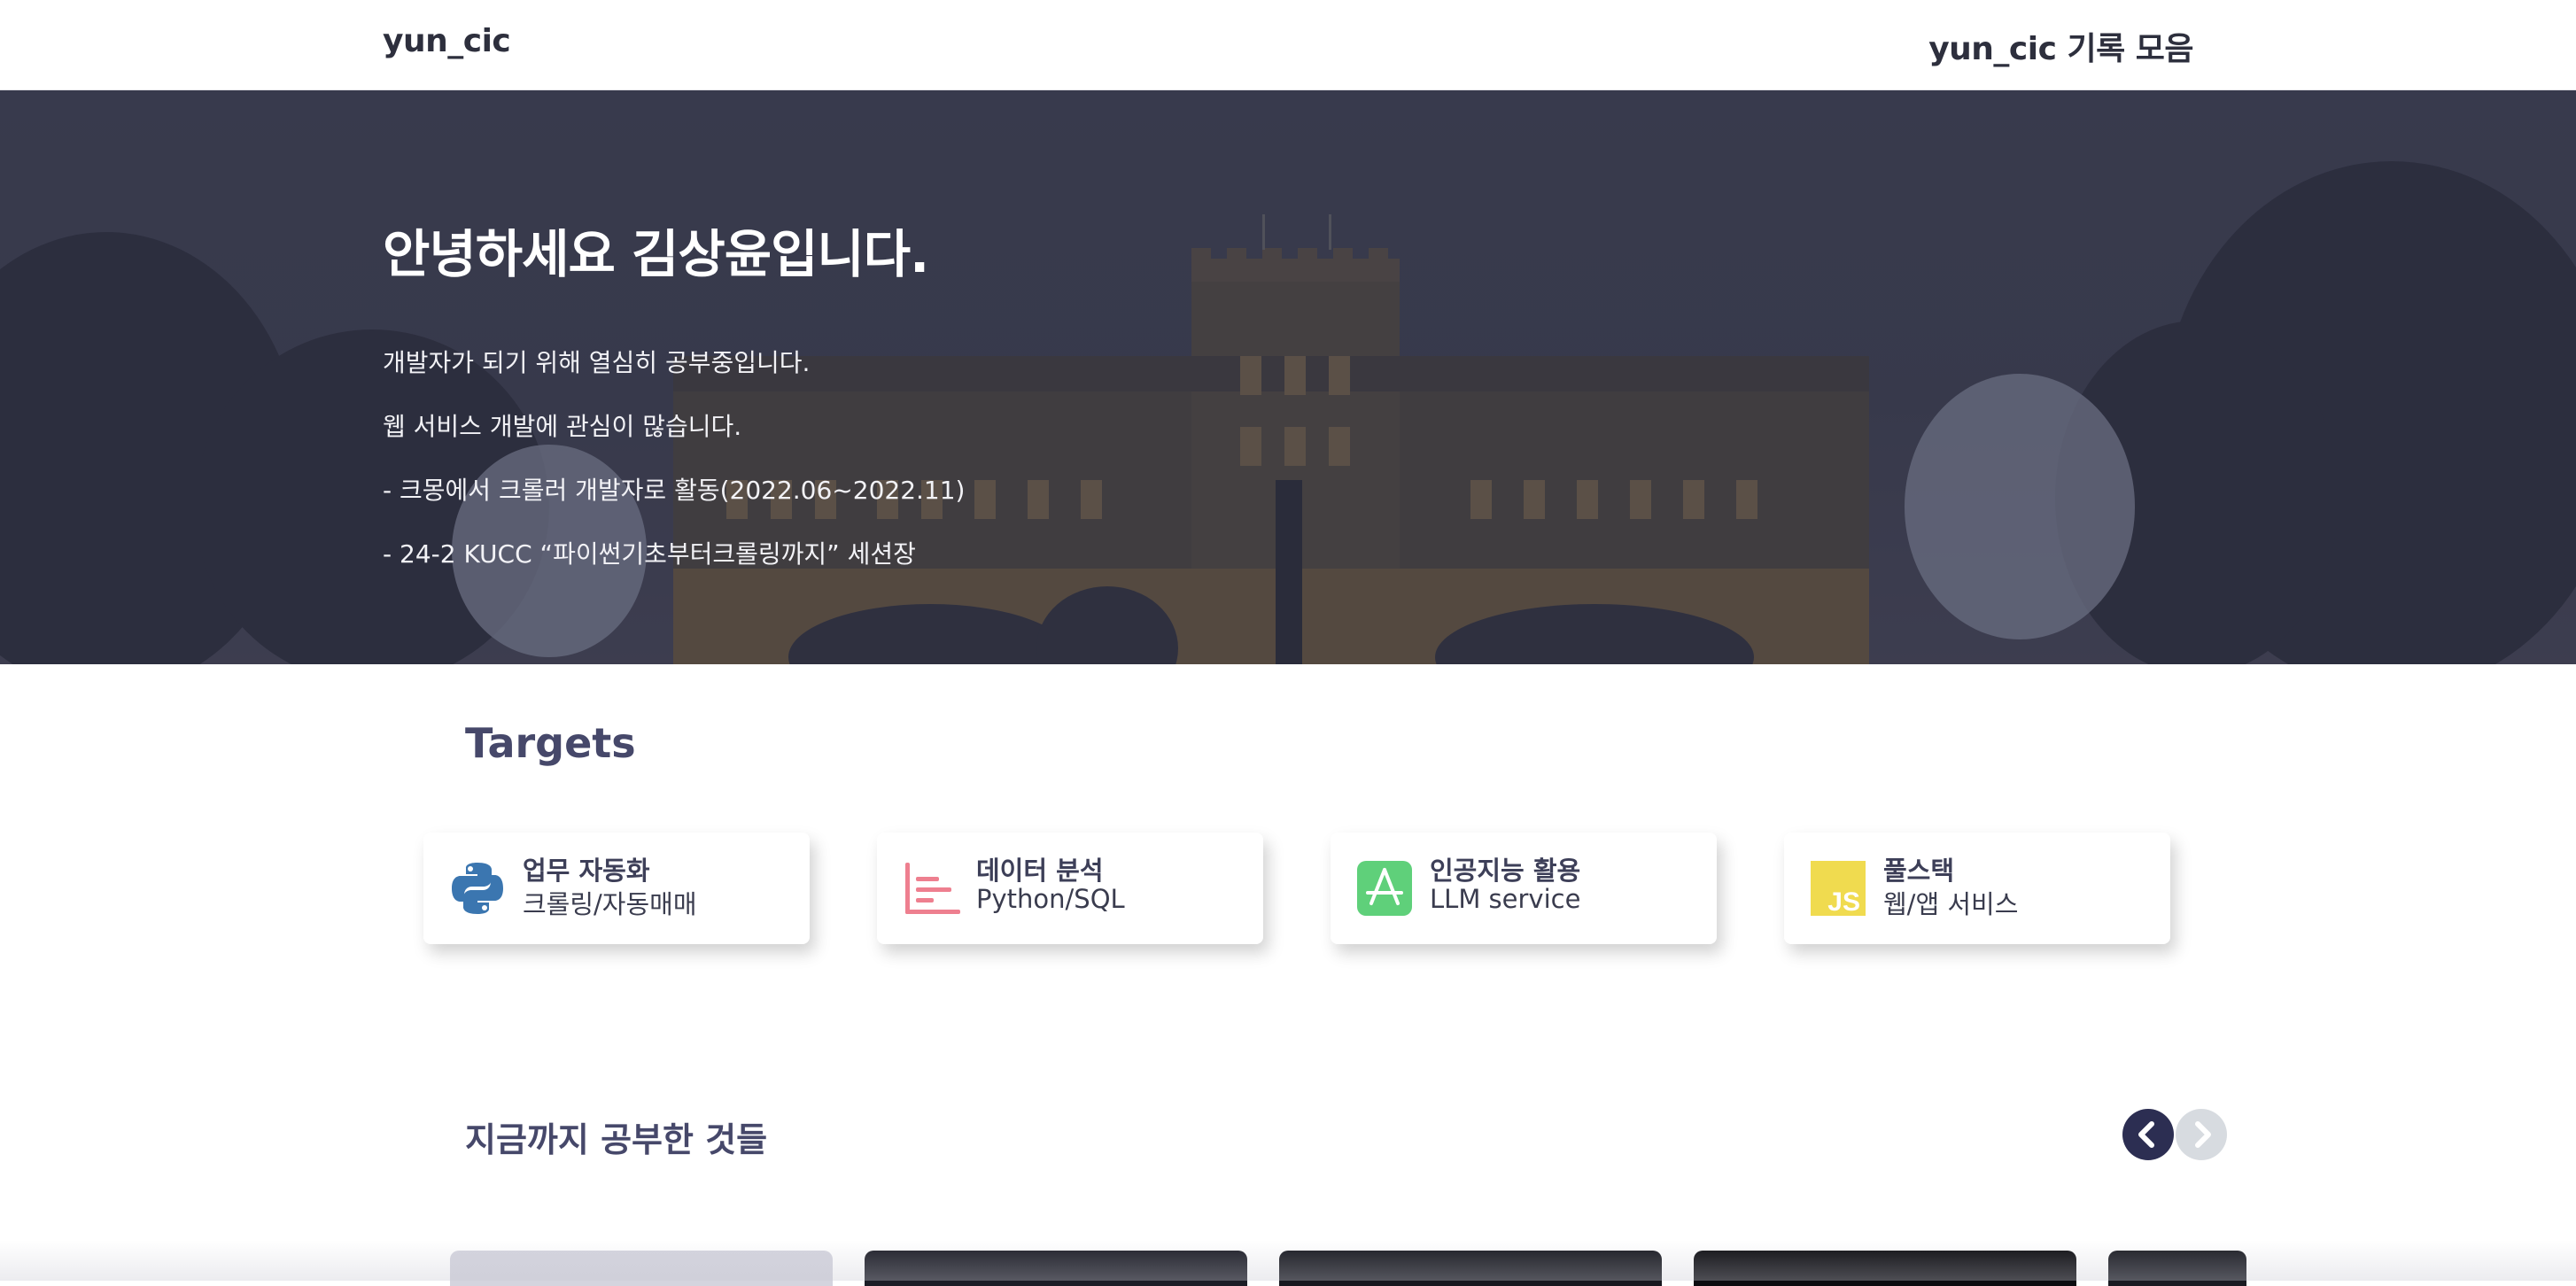 This screenshot has width=2576, height=1286. I want to click on target-card-automation: 업무 자동화 크롤링/자동매매, so click(616, 888).